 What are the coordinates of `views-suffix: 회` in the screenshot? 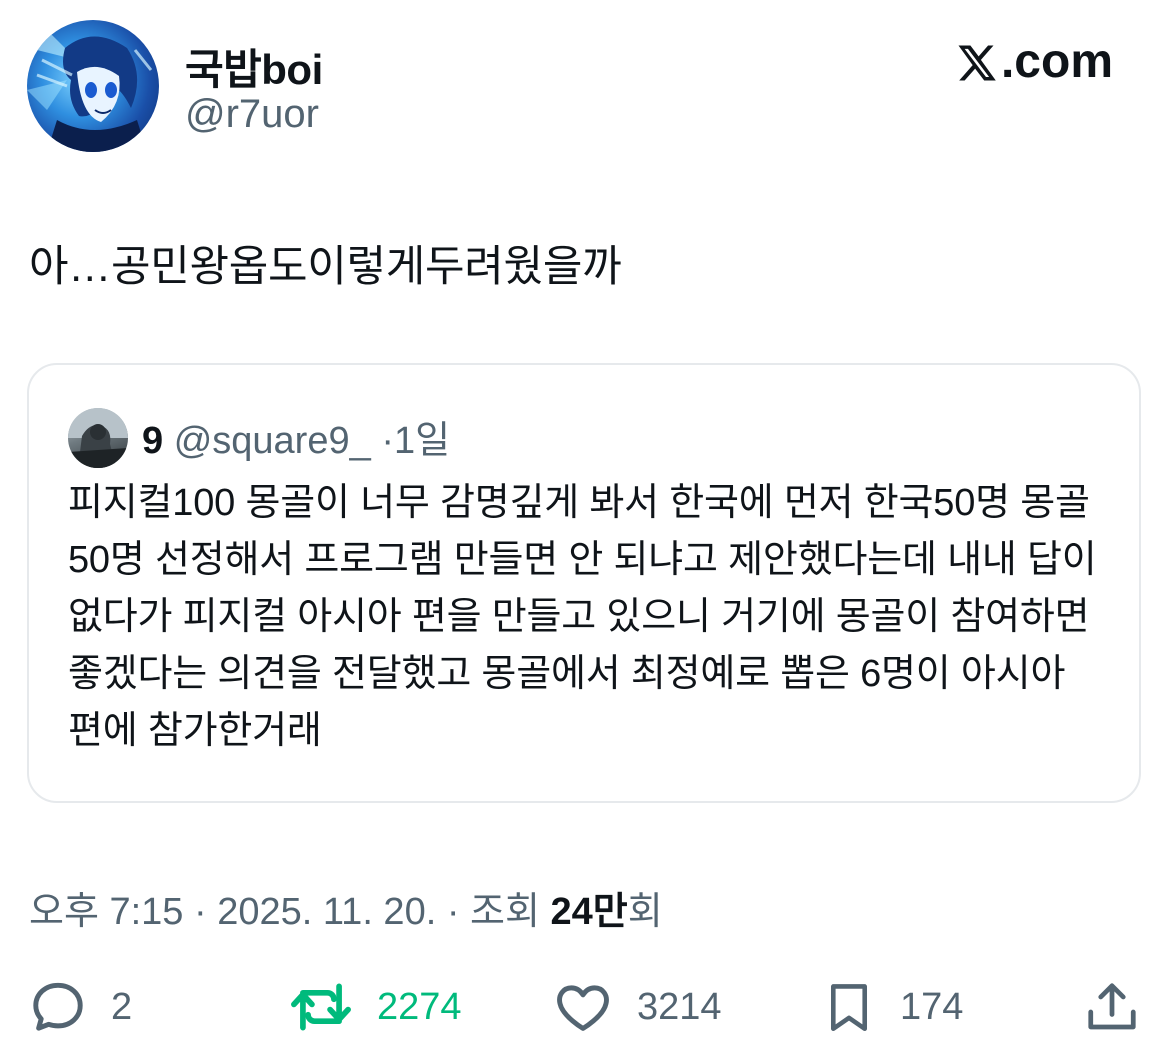 It's located at (645, 912).